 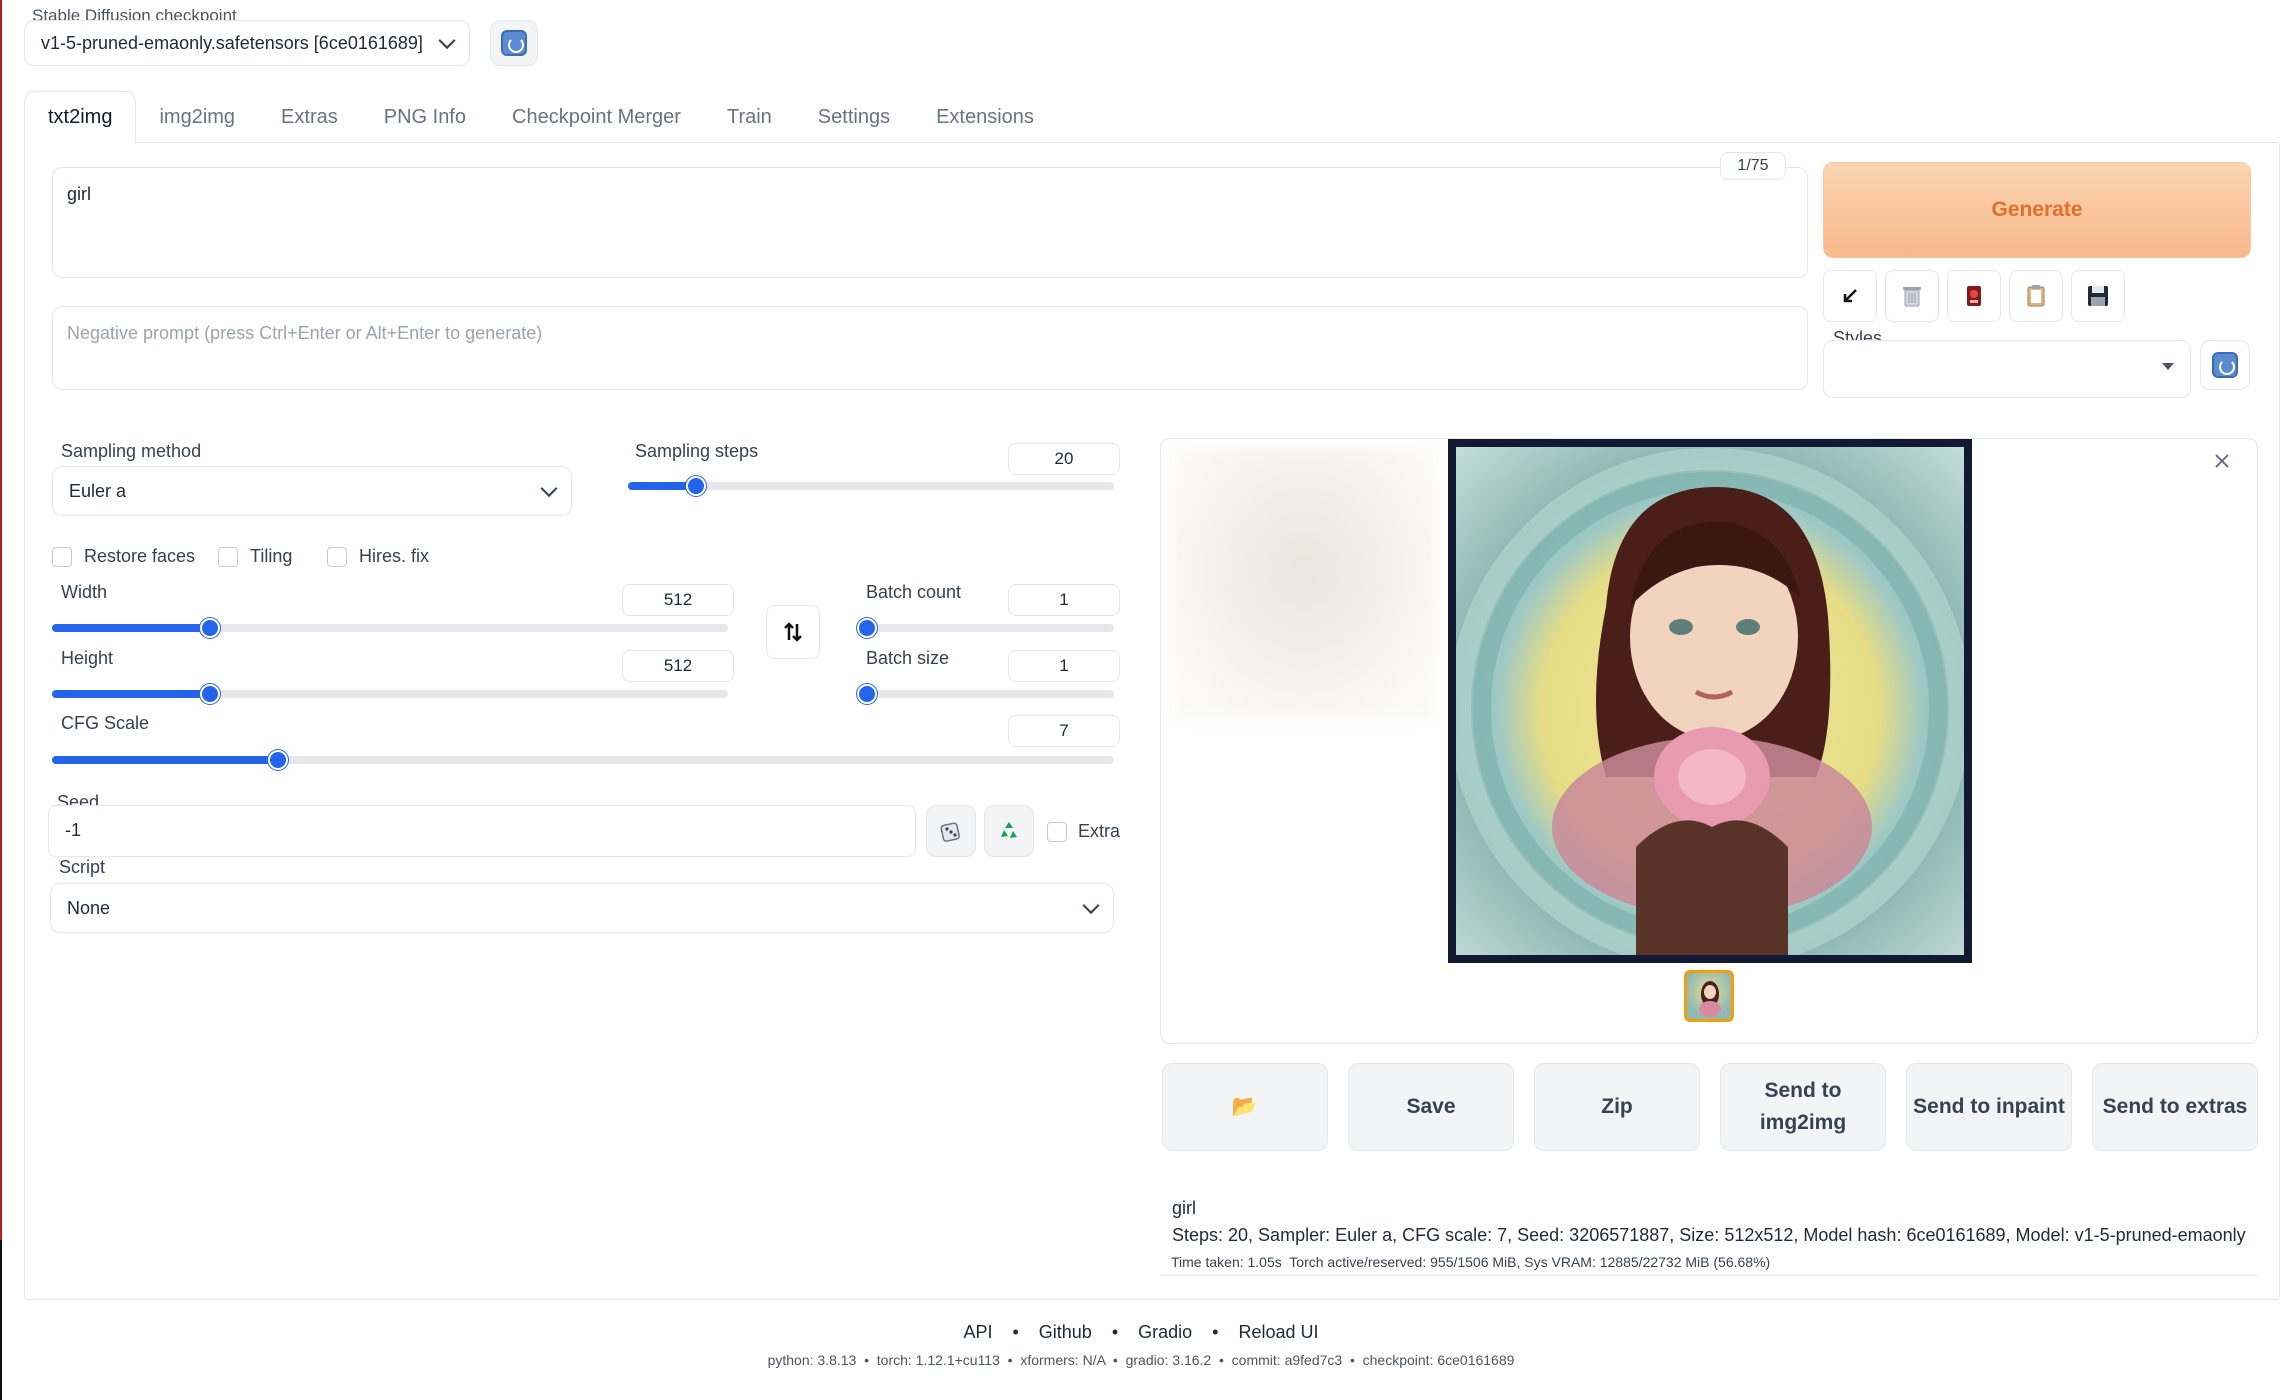 I want to click on reuse-seed-button, so click(x=1009, y=831).